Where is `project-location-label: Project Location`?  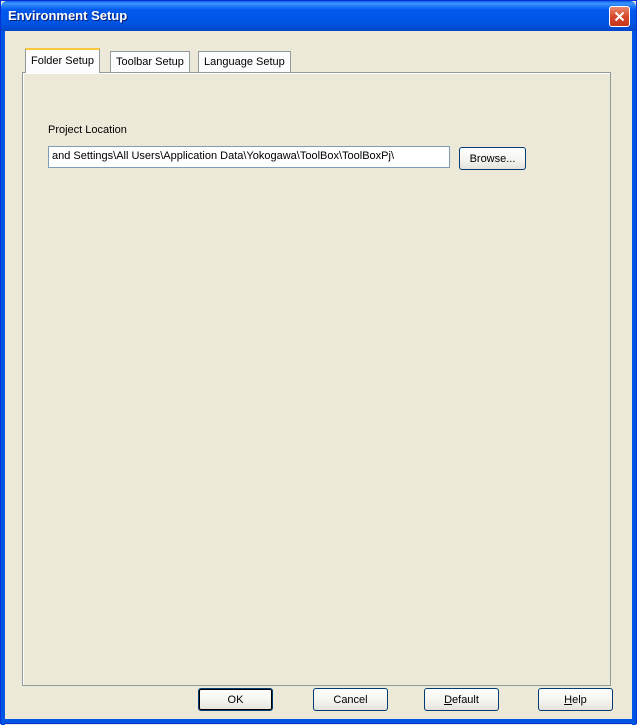
project-location-label: Project Location is located at coordinates (87, 130).